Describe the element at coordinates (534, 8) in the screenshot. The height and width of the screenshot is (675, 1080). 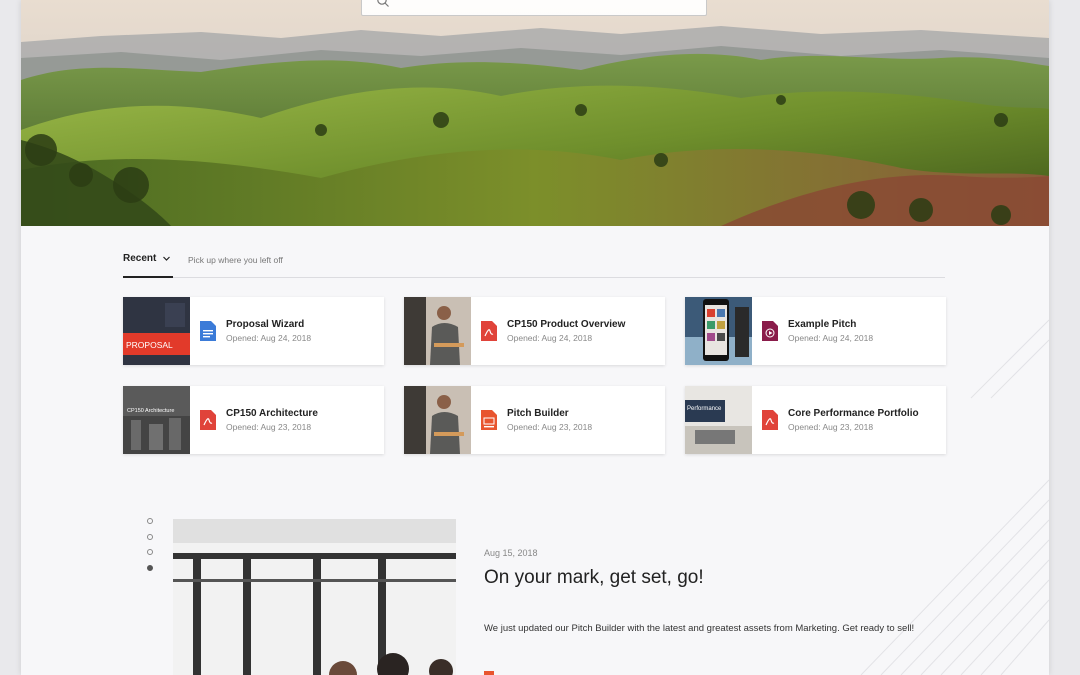
I see `search-input` at that location.